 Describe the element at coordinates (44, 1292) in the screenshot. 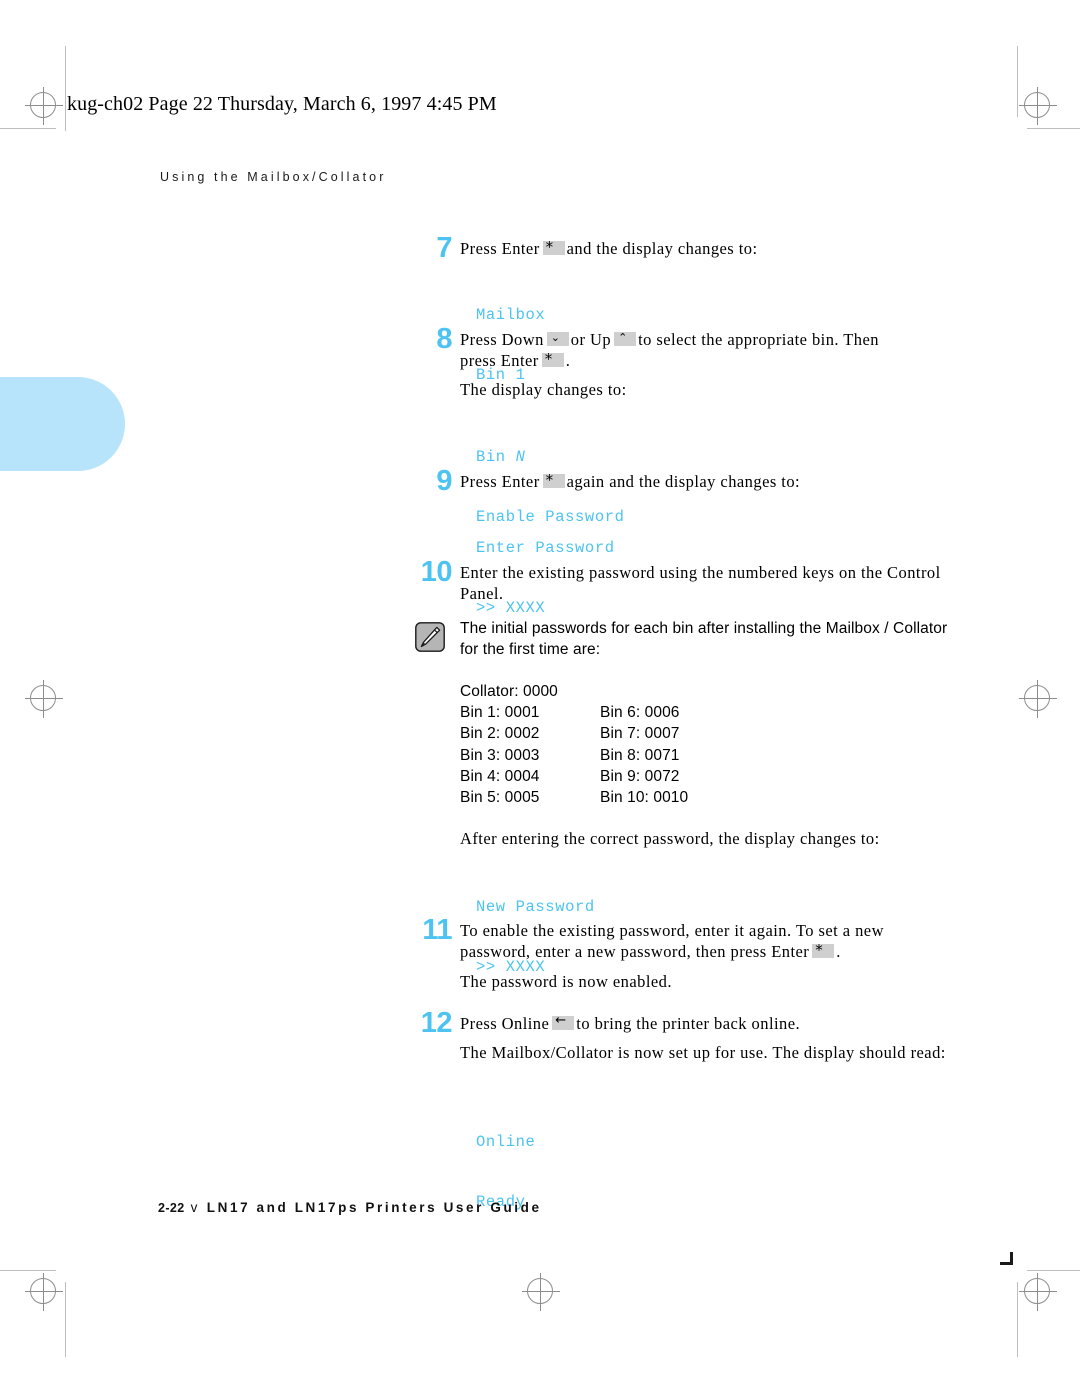

I see `registration-mark-bottom-left` at that location.